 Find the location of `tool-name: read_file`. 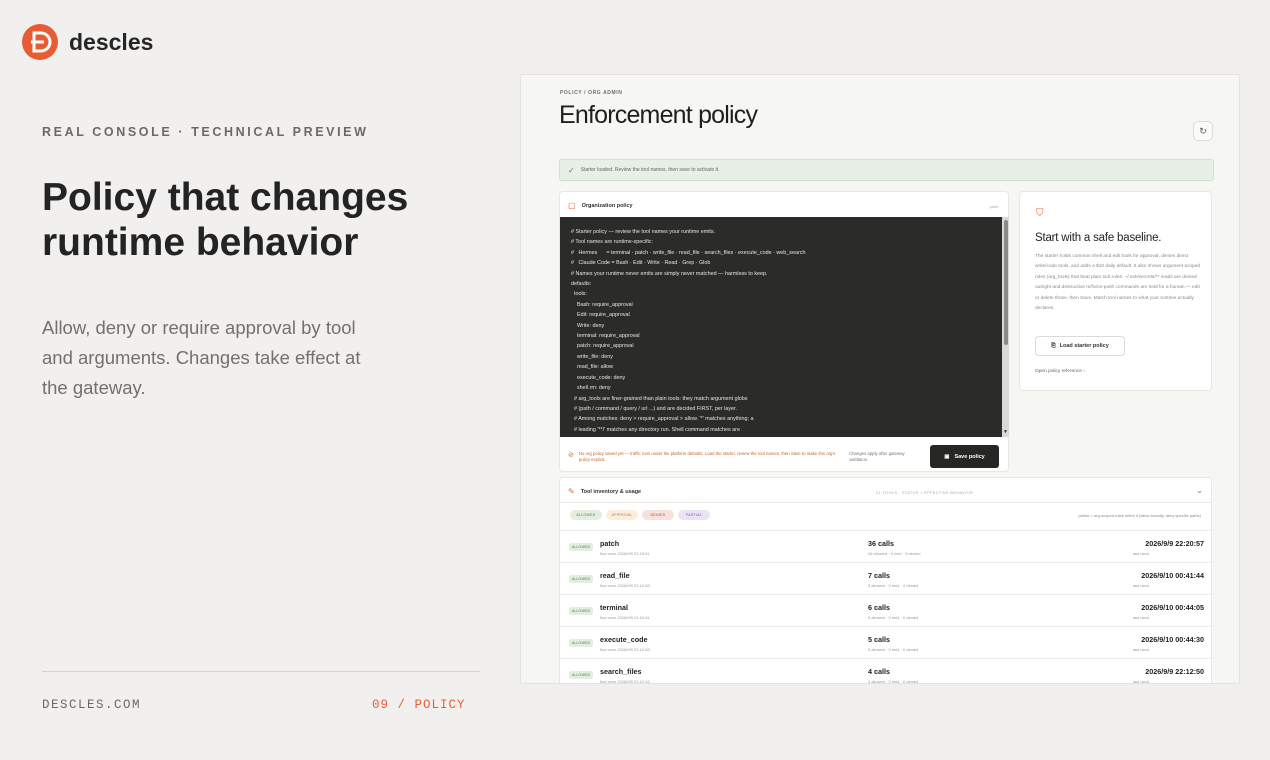

tool-name: read_file is located at coordinates (615, 575).